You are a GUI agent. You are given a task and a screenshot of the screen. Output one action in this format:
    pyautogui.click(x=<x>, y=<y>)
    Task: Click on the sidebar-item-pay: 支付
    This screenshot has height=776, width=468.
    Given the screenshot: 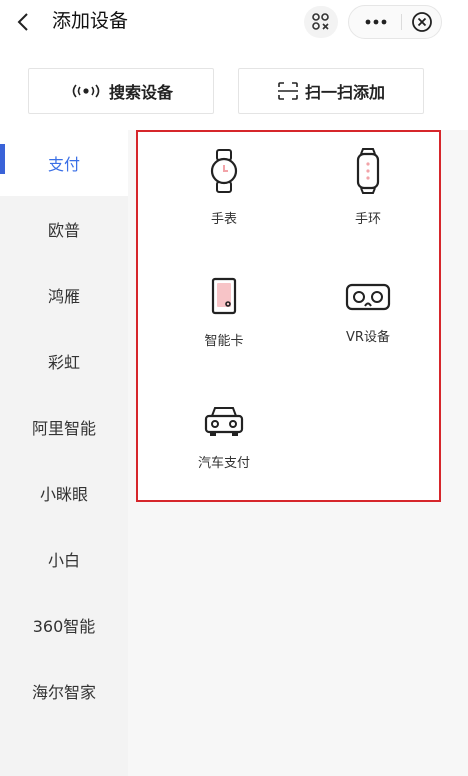 What is the action you would take?
    pyautogui.click(x=64, y=163)
    